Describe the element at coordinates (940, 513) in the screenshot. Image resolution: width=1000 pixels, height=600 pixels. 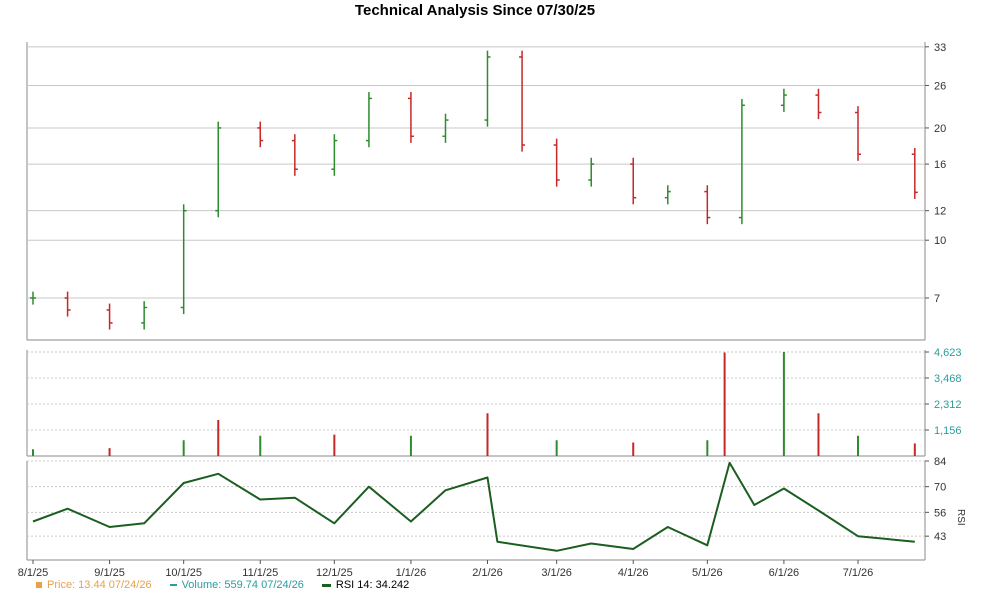
I see `rsi-tick-label: 56` at that location.